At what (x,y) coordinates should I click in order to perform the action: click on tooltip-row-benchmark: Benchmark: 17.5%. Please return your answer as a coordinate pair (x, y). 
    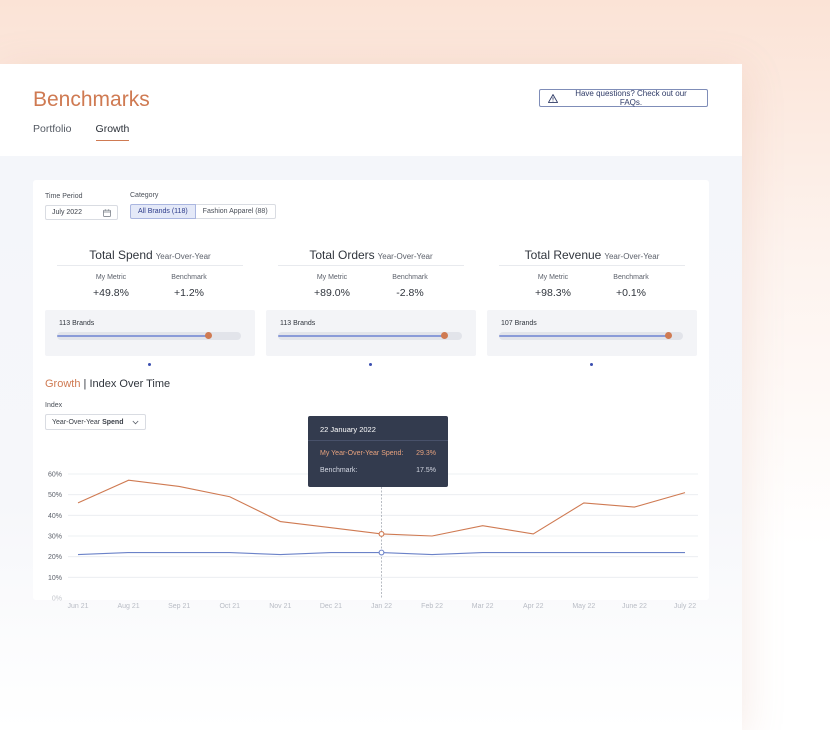
    Looking at the image, I should click on (378, 470).